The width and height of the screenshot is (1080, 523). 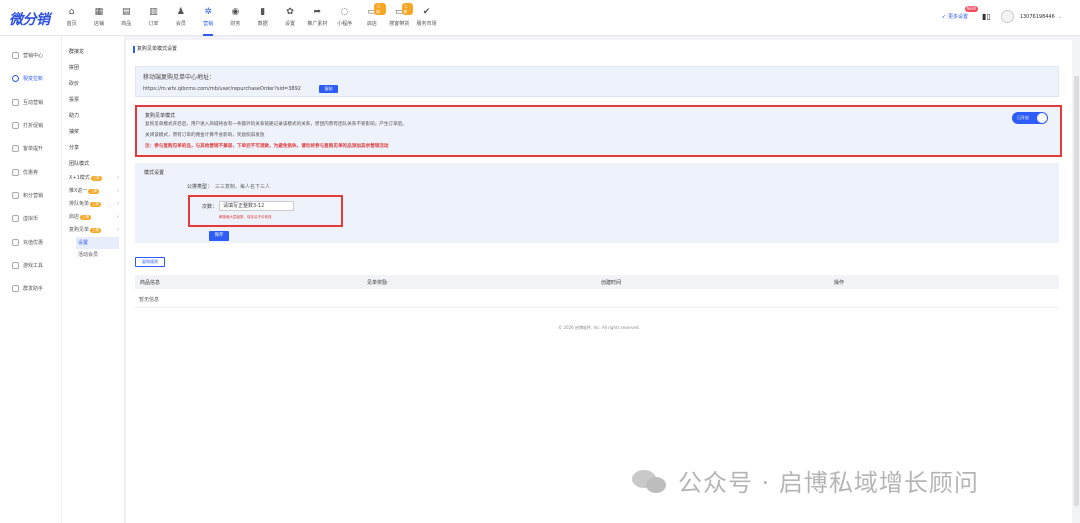 What do you see at coordinates (426, 12) in the screenshot?
I see `market-icon: ✔` at bounding box center [426, 12].